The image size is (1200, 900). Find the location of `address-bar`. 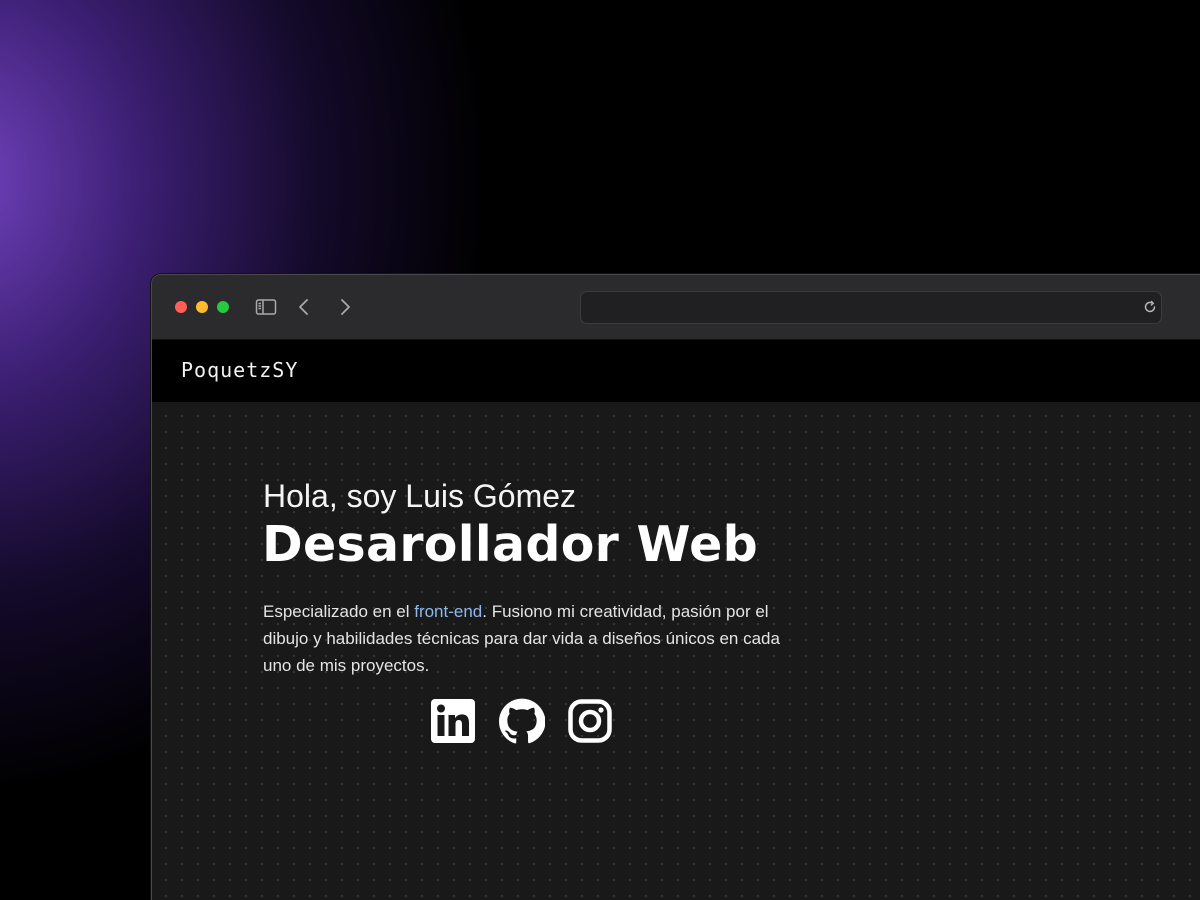

address-bar is located at coordinates (871, 307).